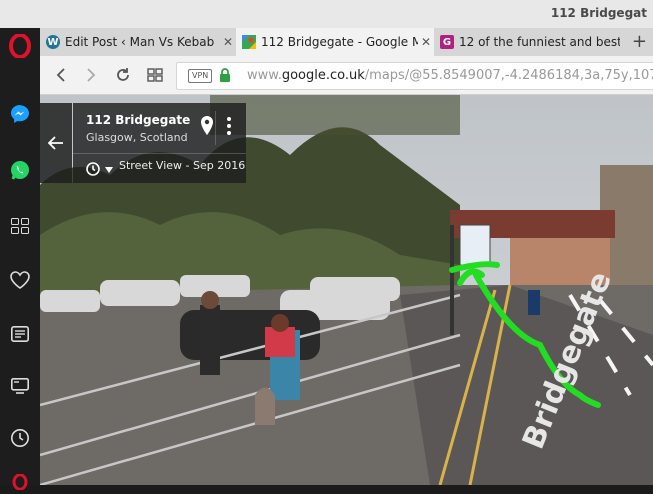 The width and height of the screenshot is (653, 494). I want to click on imagery-date: Street View - Sep 2016, so click(182, 165).